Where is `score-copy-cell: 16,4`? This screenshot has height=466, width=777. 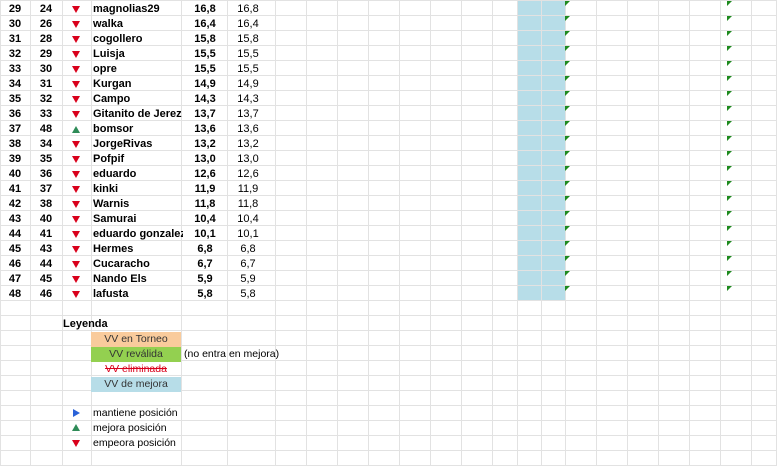
score-copy-cell: 16,4 is located at coordinates (248, 24).